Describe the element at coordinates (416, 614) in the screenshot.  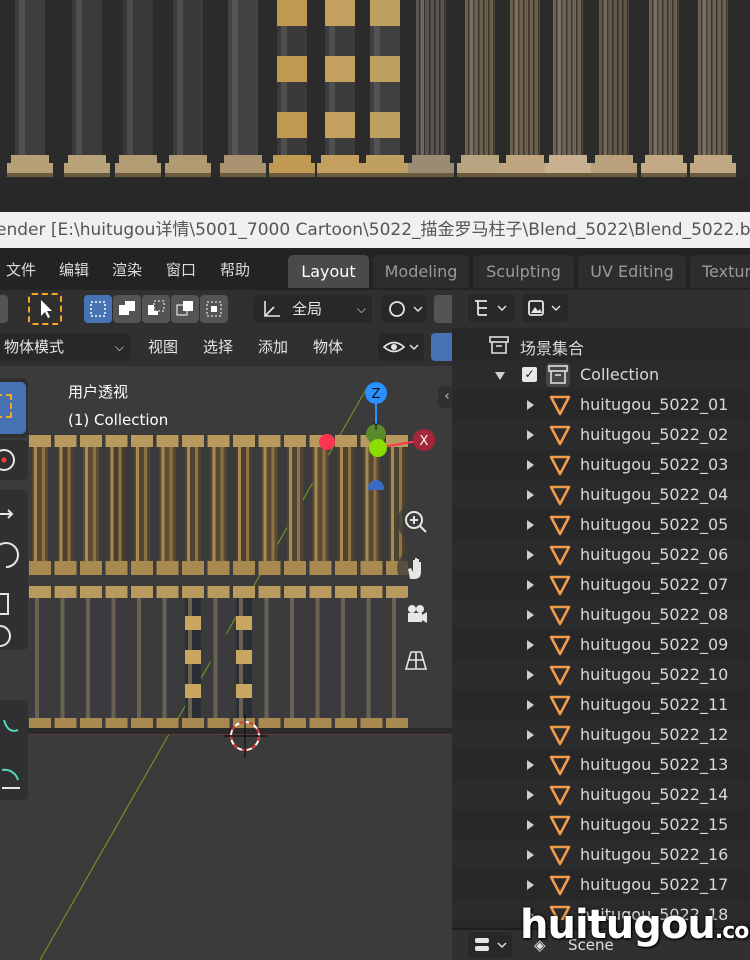
I see `camera-view-button` at that location.